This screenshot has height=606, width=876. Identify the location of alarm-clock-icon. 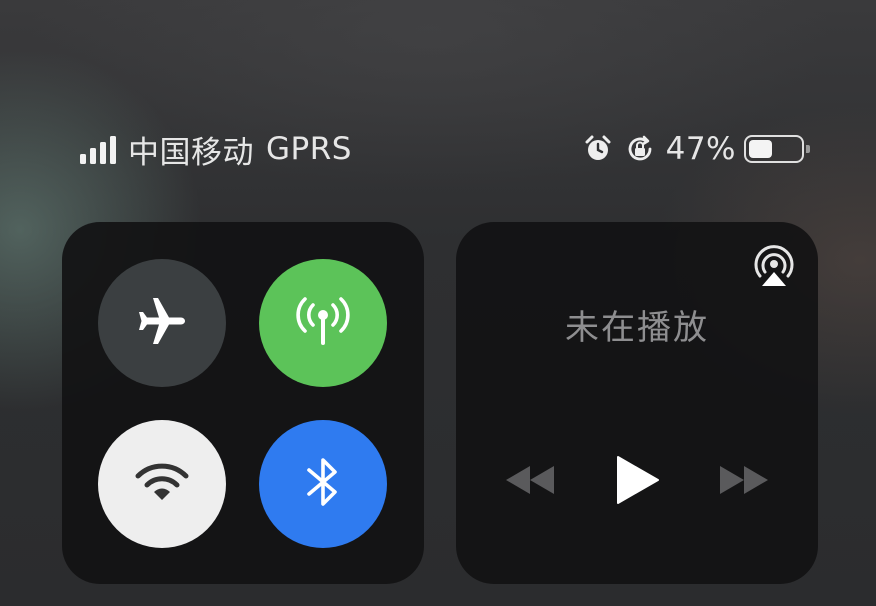
(598, 149).